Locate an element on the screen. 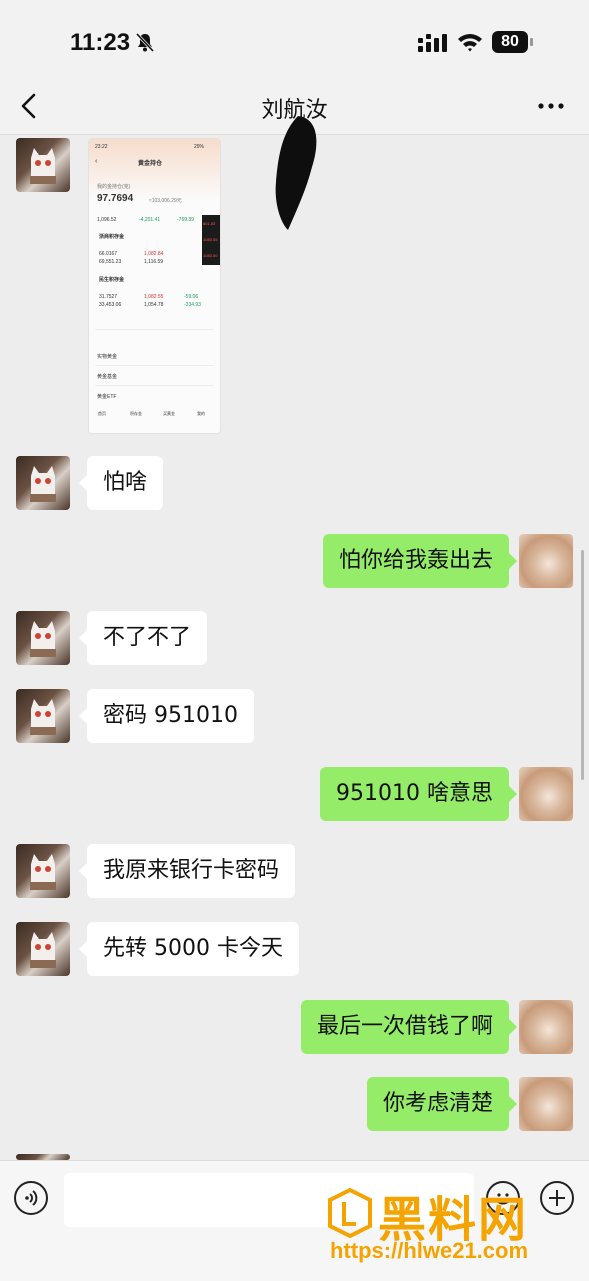 The width and height of the screenshot is (589, 1281). shot-list-item-2: 黄金基金 is located at coordinates (107, 377).